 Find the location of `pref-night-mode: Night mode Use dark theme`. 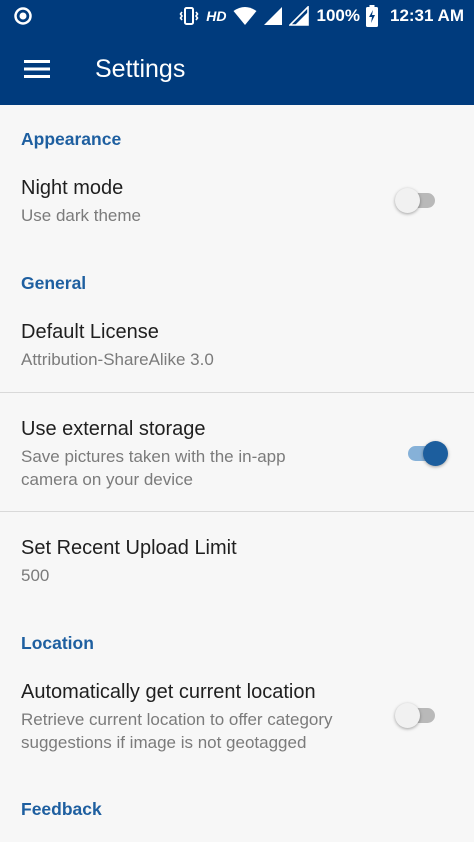

pref-night-mode: Night mode Use dark theme is located at coordinates (237, 203).